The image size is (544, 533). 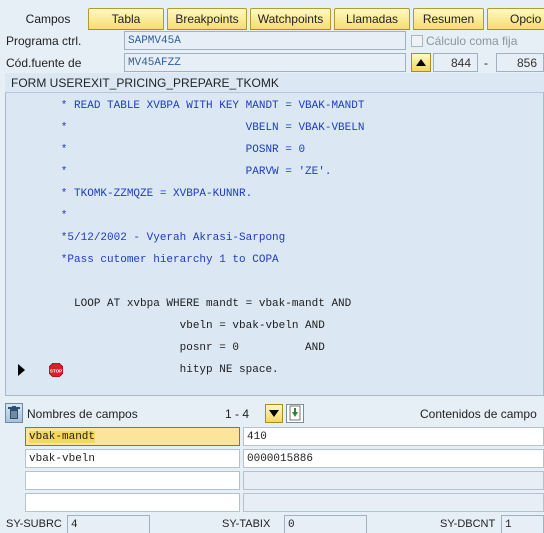 What do you see at coordinates (455, 62) in the screenshot?
I see `line-from-field: 844` at bounding box center [455, 62].